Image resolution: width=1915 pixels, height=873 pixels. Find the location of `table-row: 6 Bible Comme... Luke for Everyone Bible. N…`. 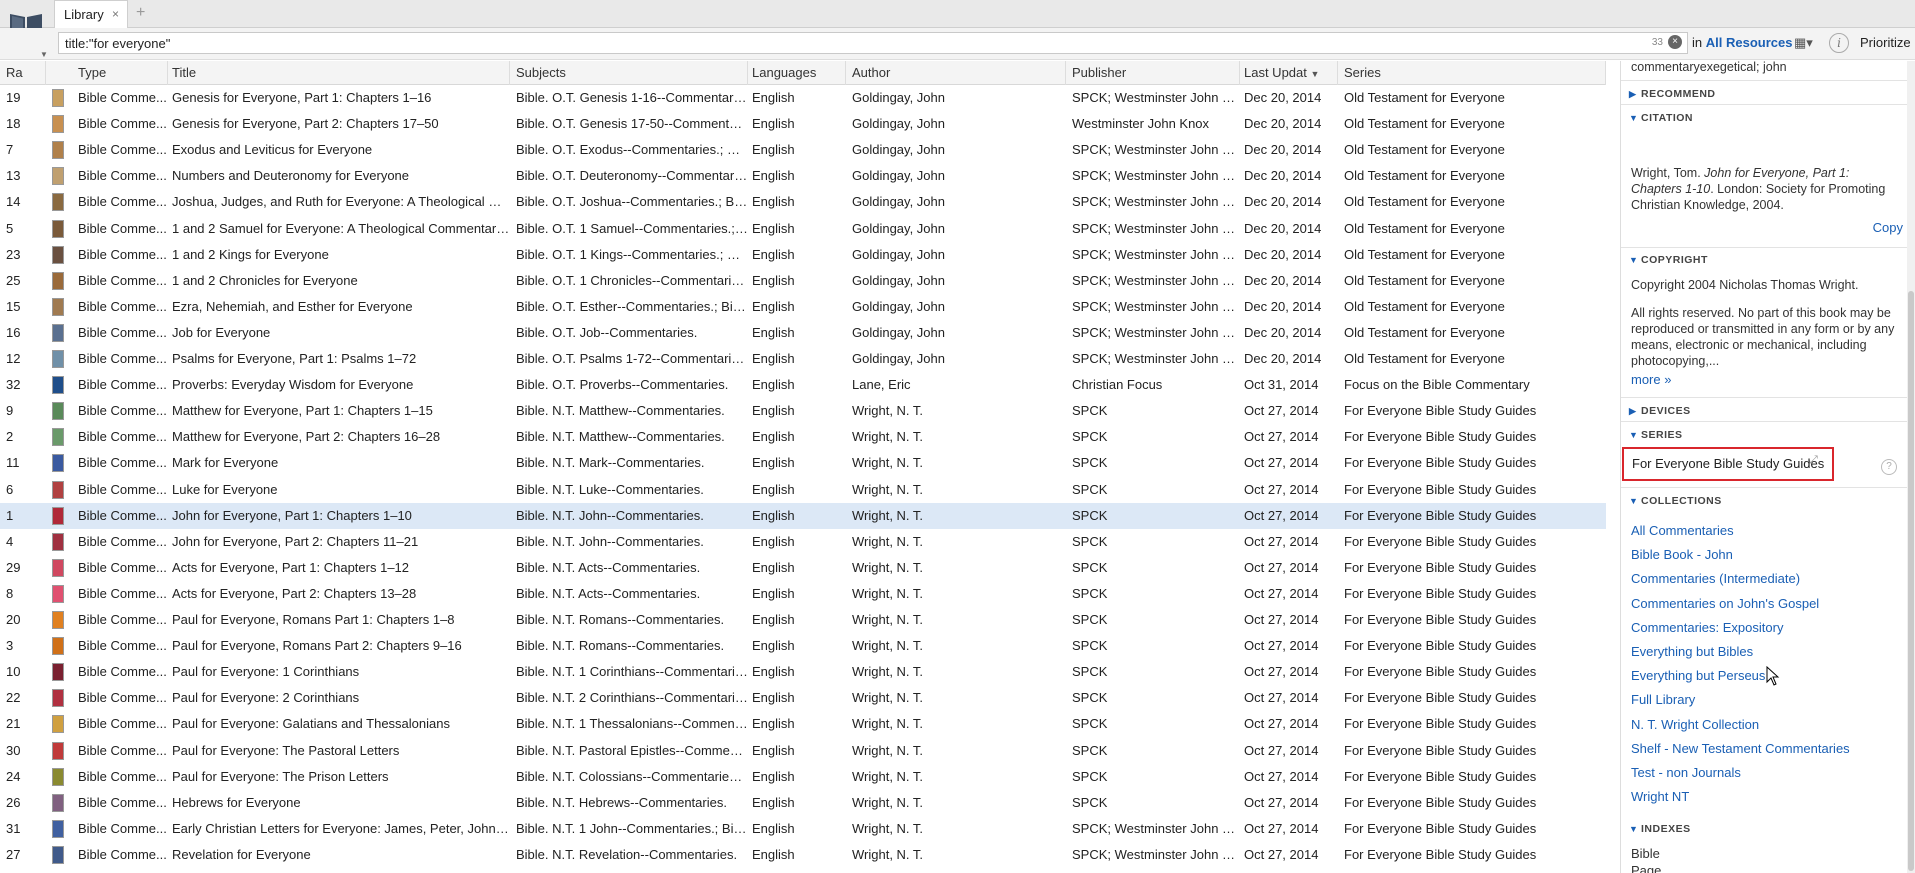

table-row: 6 Bible Comme... Luke for Everyone Bible. N… is located at coordinates (803, 490).